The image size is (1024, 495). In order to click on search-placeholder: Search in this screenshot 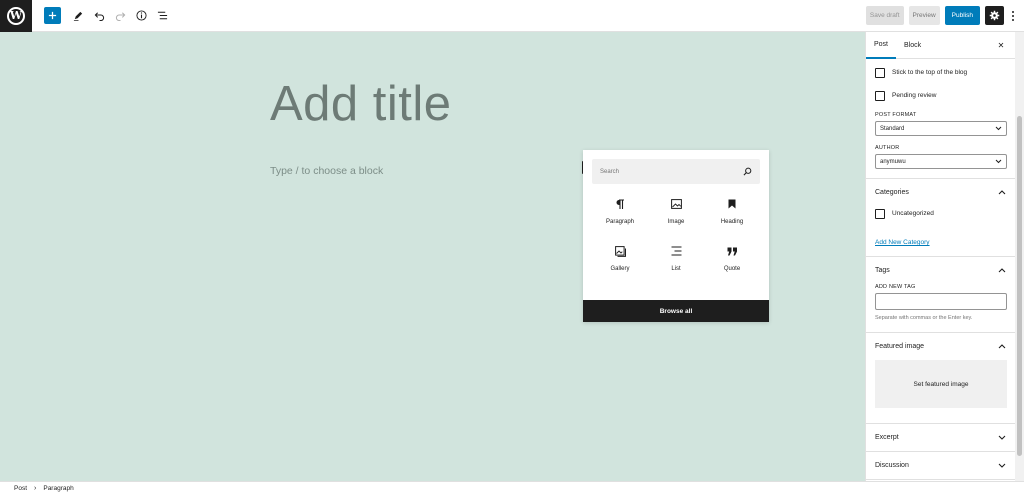, I will do `click(610, 171)`.